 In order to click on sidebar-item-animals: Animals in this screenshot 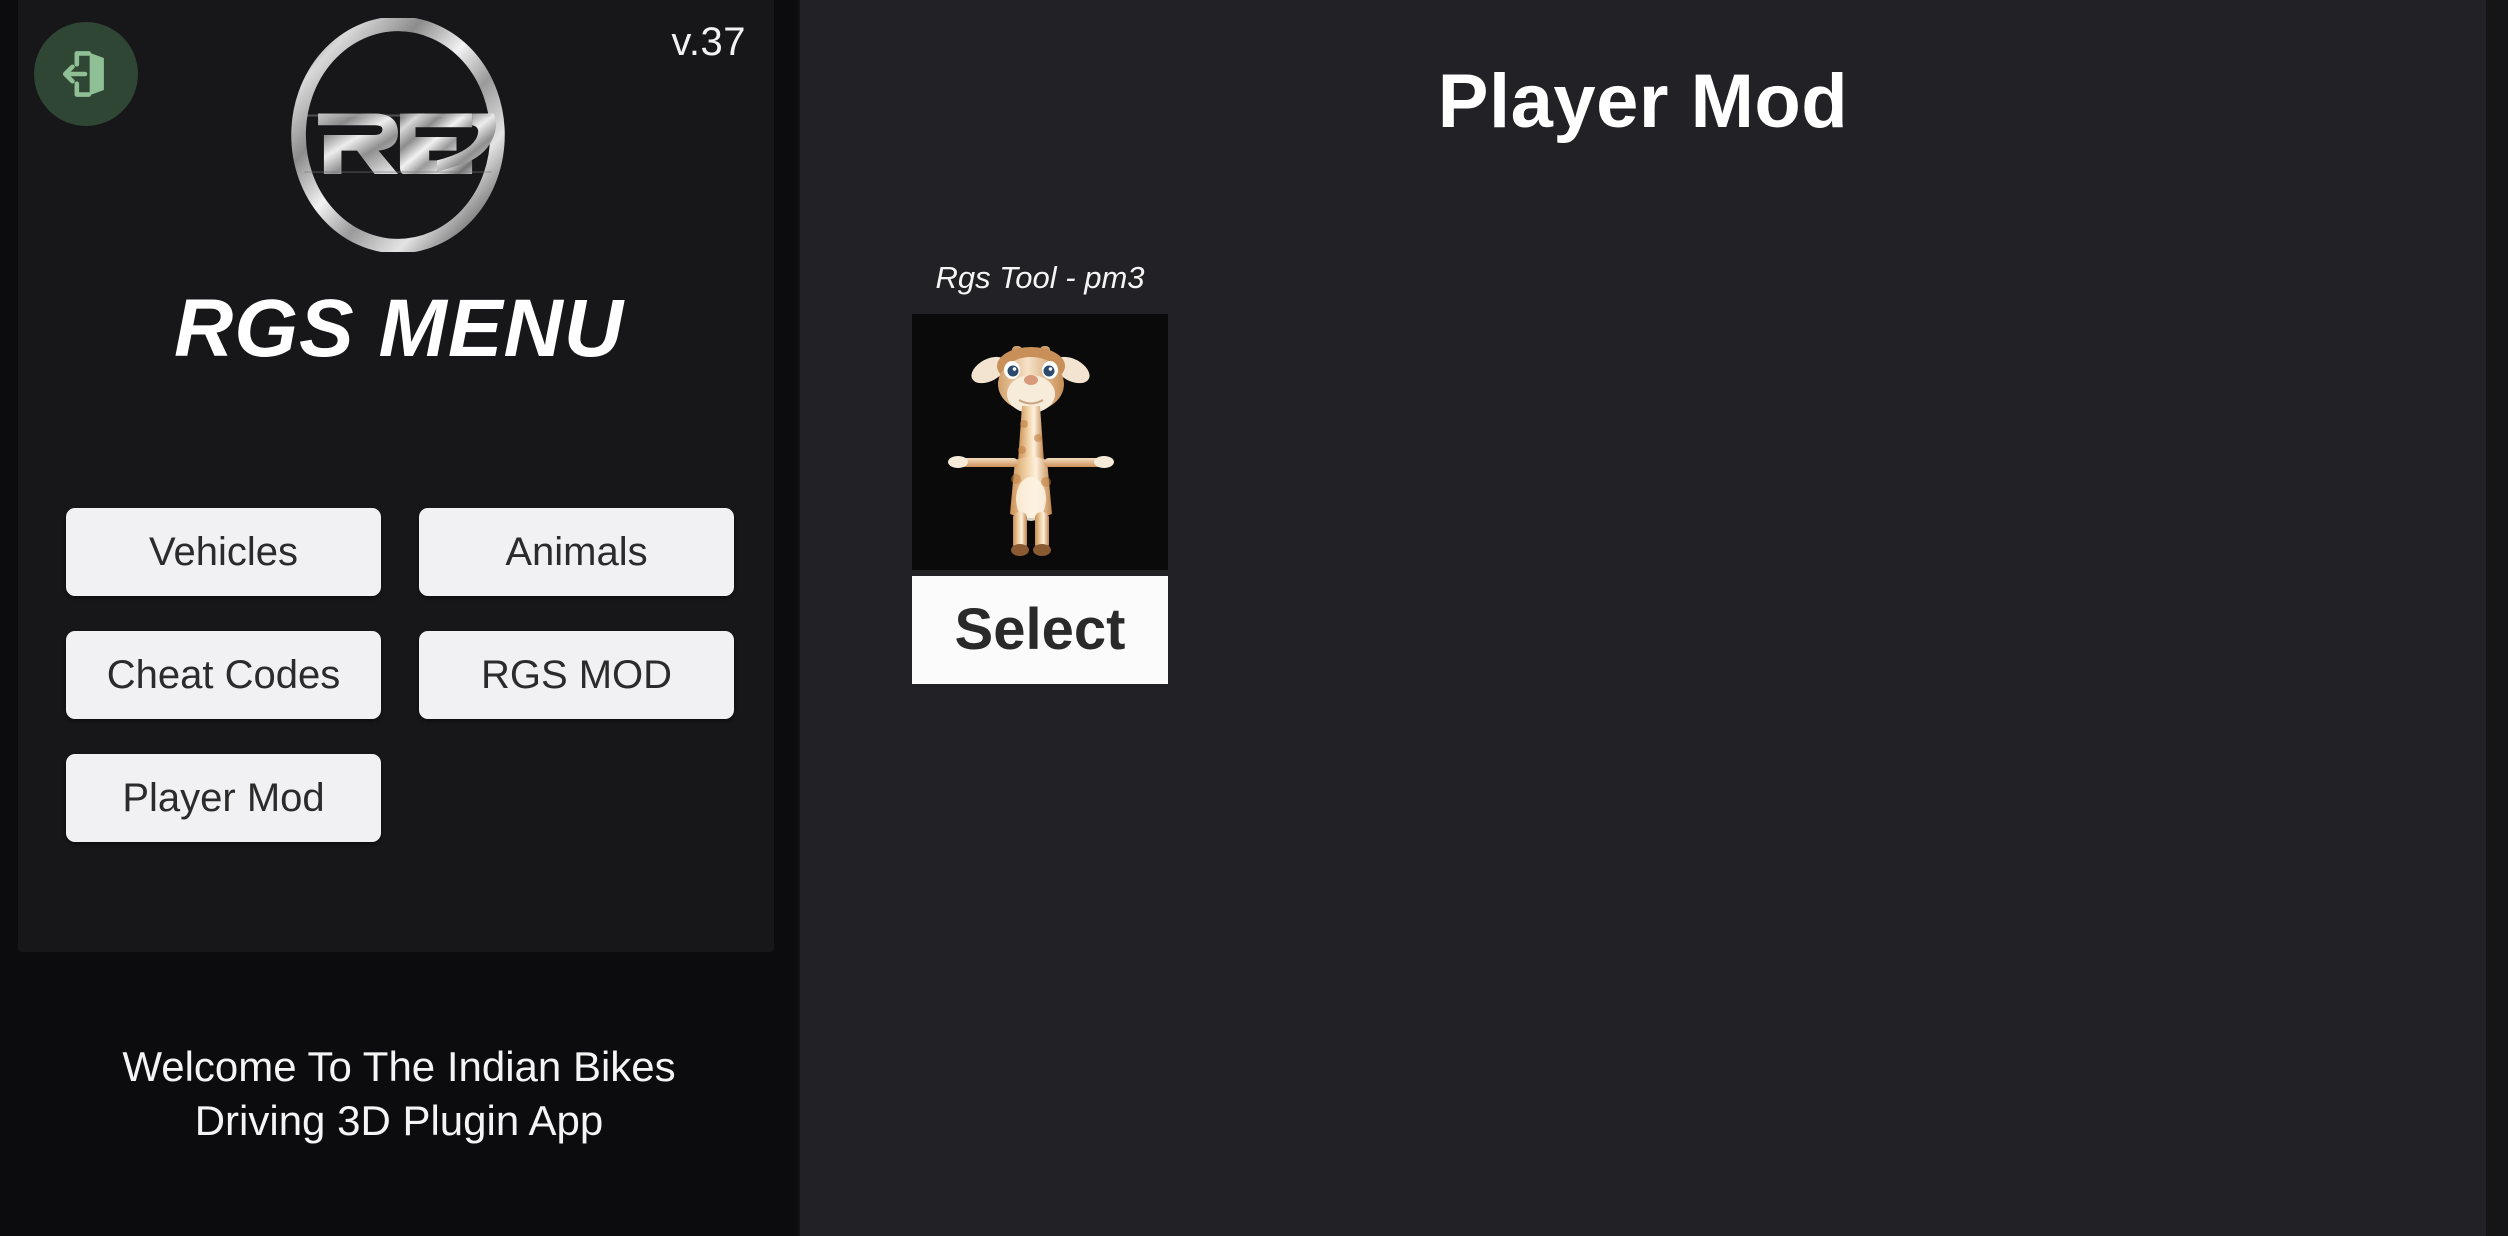, I will do `click(576, 552)`.